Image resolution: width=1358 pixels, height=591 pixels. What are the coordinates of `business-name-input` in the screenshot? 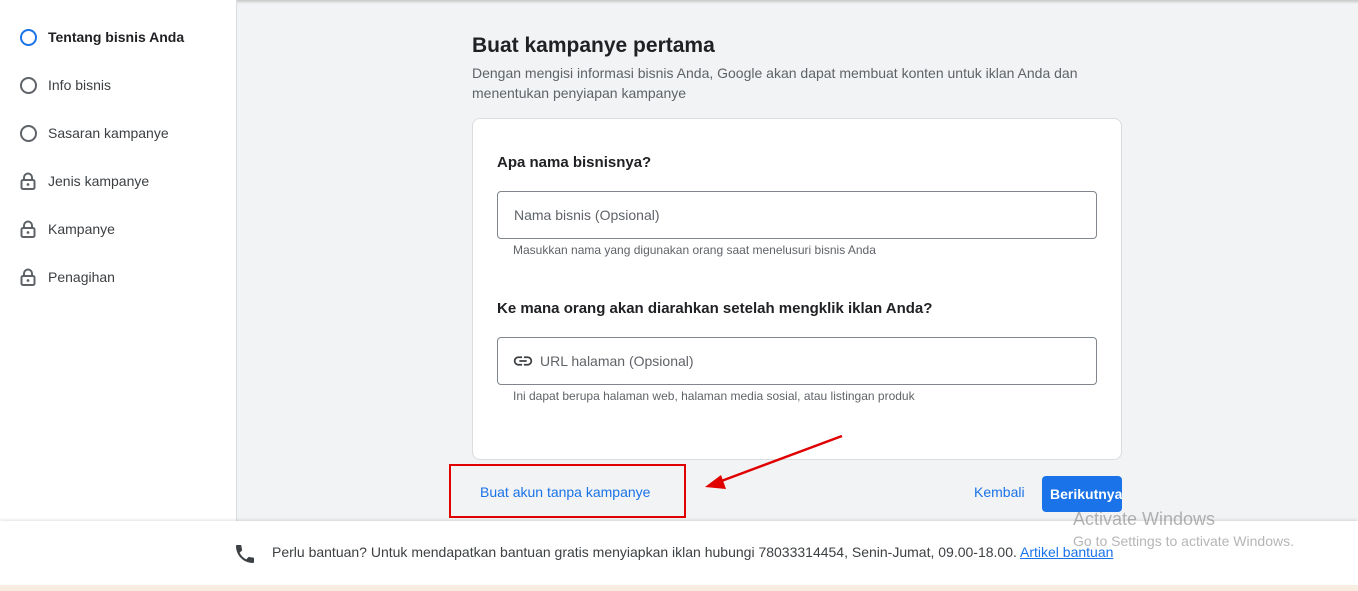 It's located at (805, 215).